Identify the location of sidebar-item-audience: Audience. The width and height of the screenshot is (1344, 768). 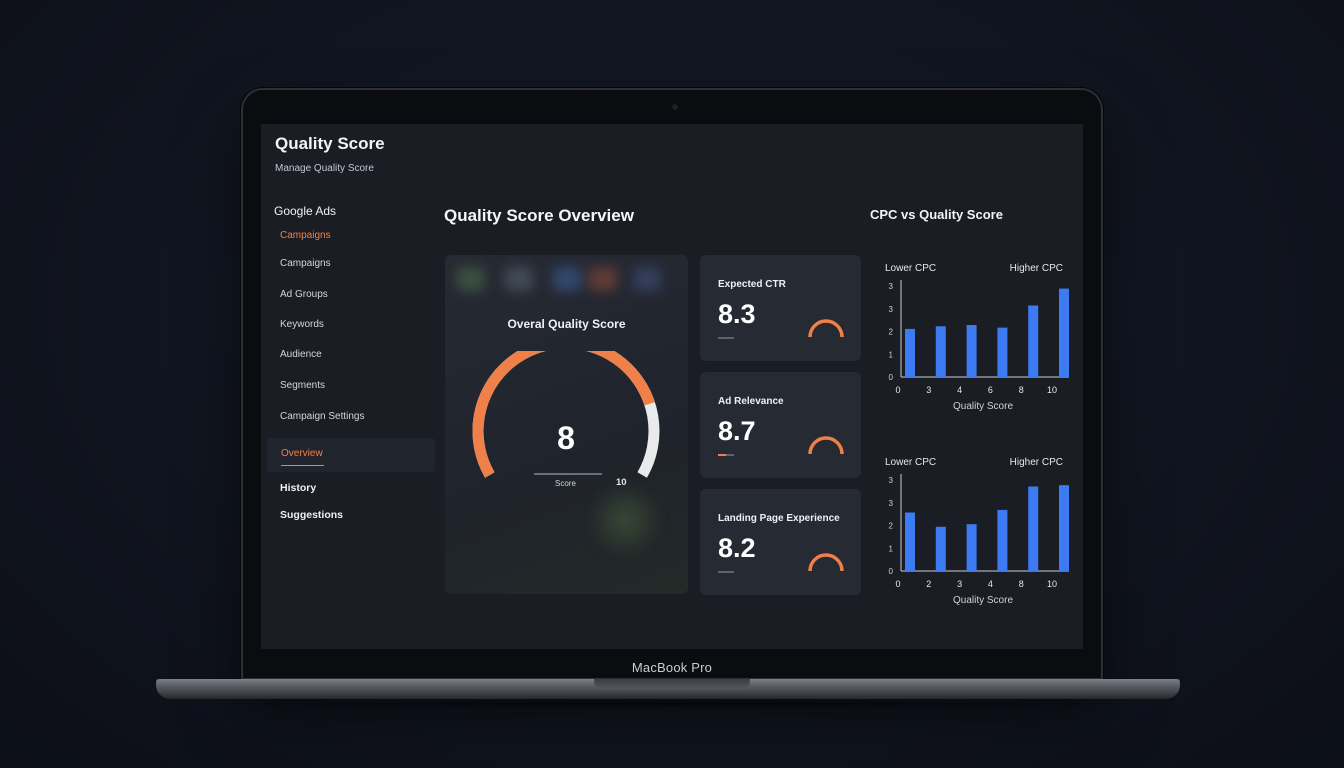
(301, 354).